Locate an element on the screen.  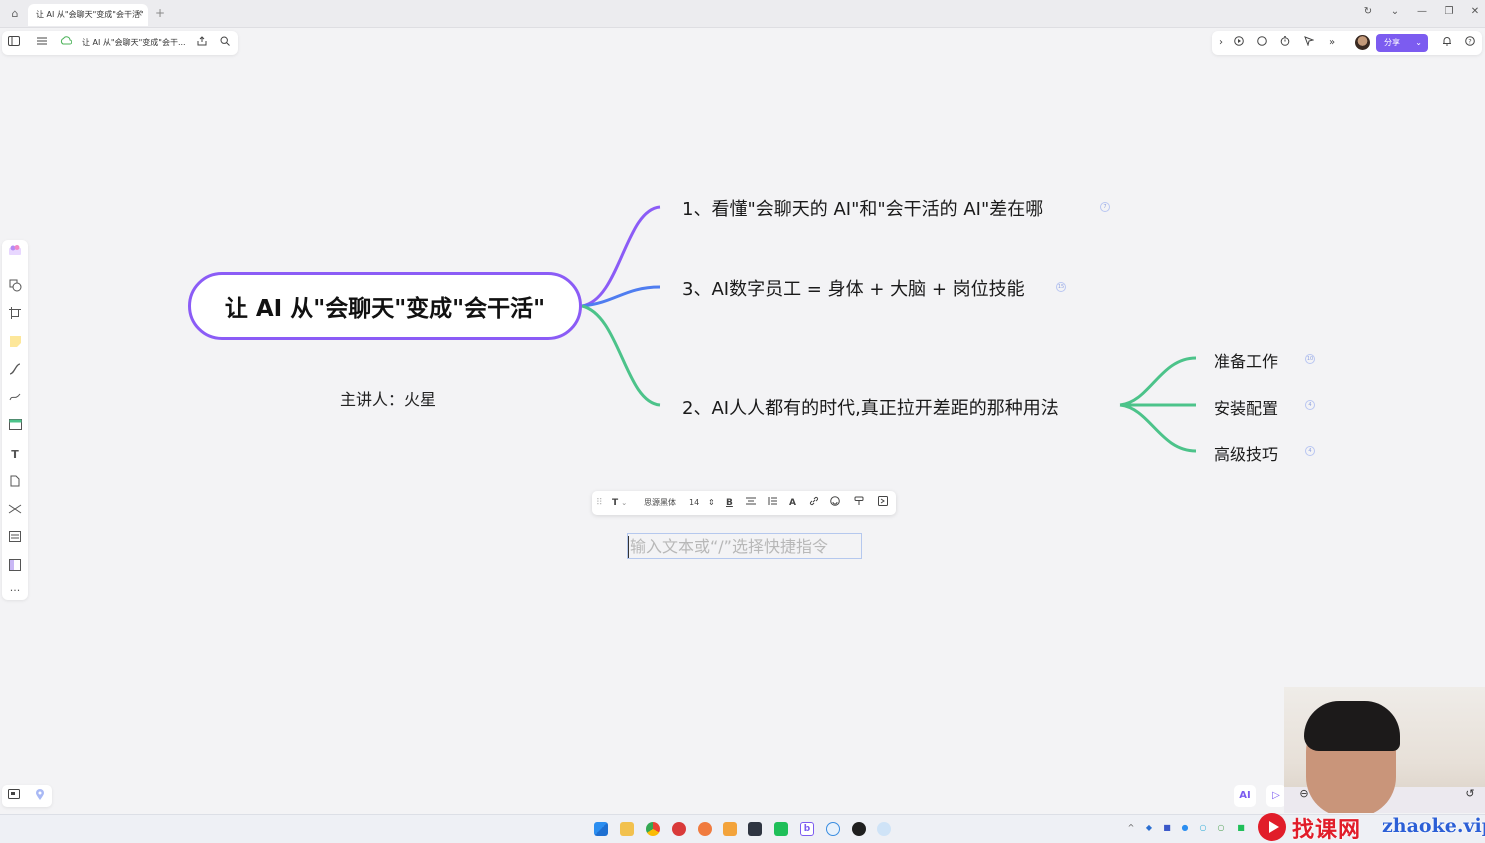
ai-assistant-button: AI is located at coordinates (1245, 796).